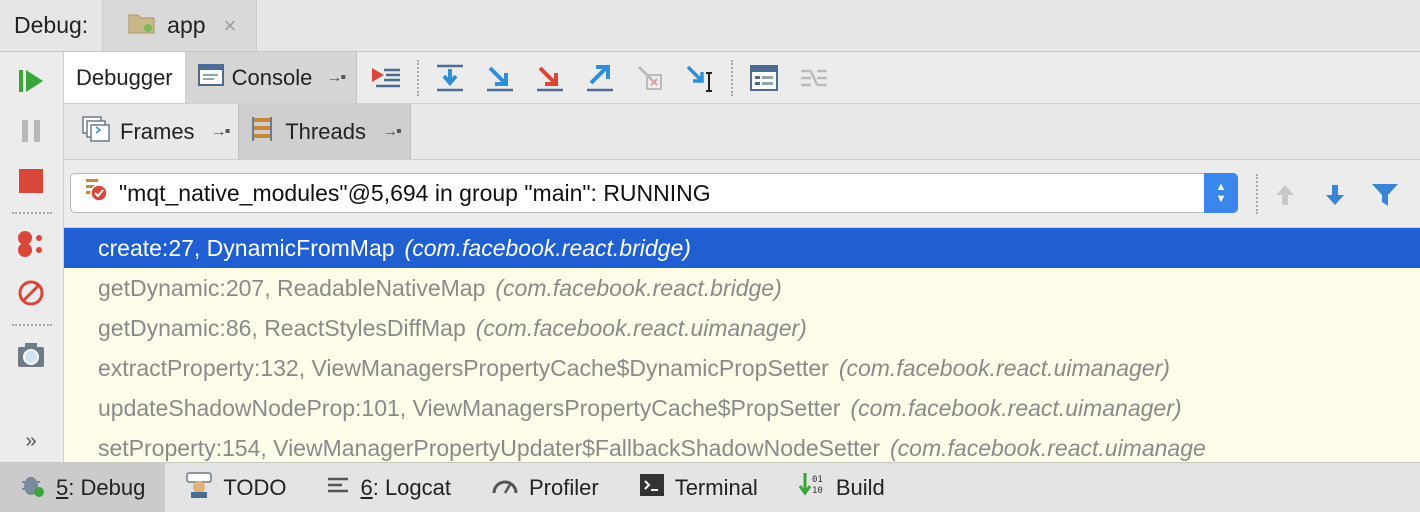 The image size is (1420, 512). Describe the element at coordinates (62, 487) in the screenshot. I see `tool-debug-number: 5` at that location.